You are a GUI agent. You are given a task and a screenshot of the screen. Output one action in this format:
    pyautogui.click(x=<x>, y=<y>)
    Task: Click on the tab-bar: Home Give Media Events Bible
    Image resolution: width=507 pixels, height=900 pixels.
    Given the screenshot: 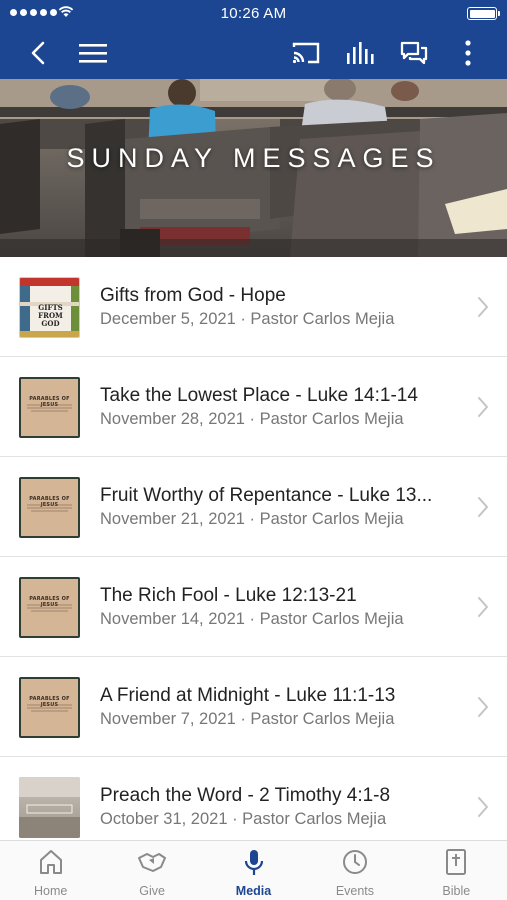 What is the action you would take?
    pyautogui.click(x=253, y=870)
    